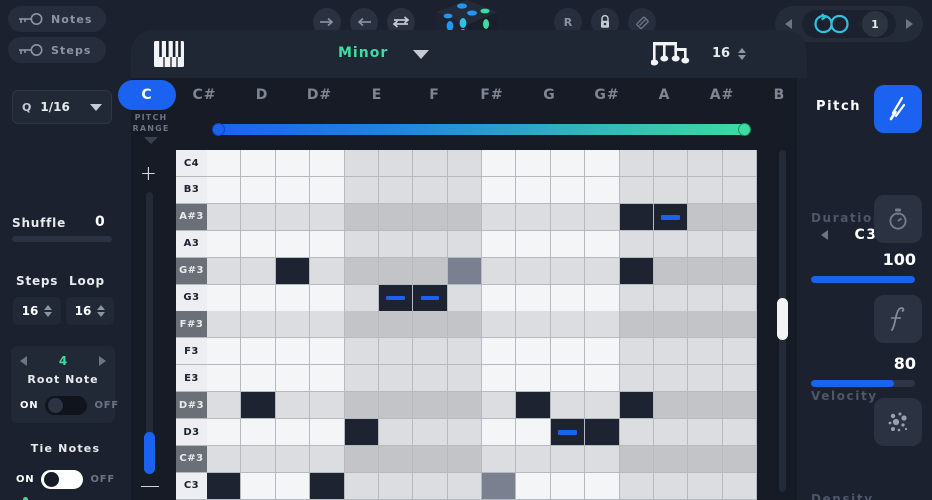  I want to click on root-note-toggle: ON OFF, so click(69, 405).